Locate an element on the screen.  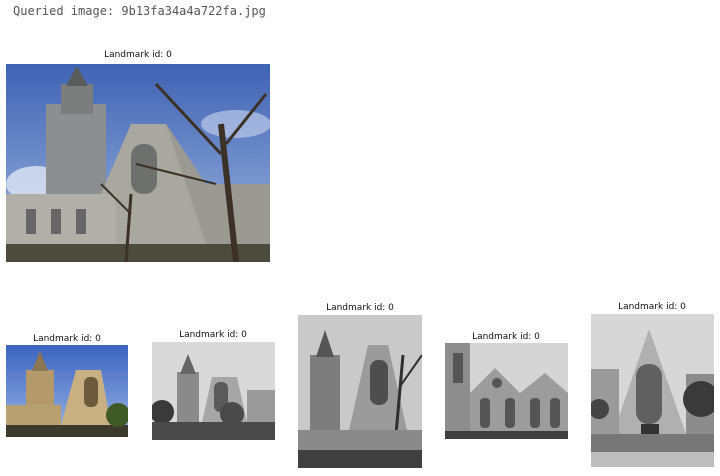
query-filename-text: Queried image: 9b13fa34a4a722fa.jpg is located at coordinates (139, 11).